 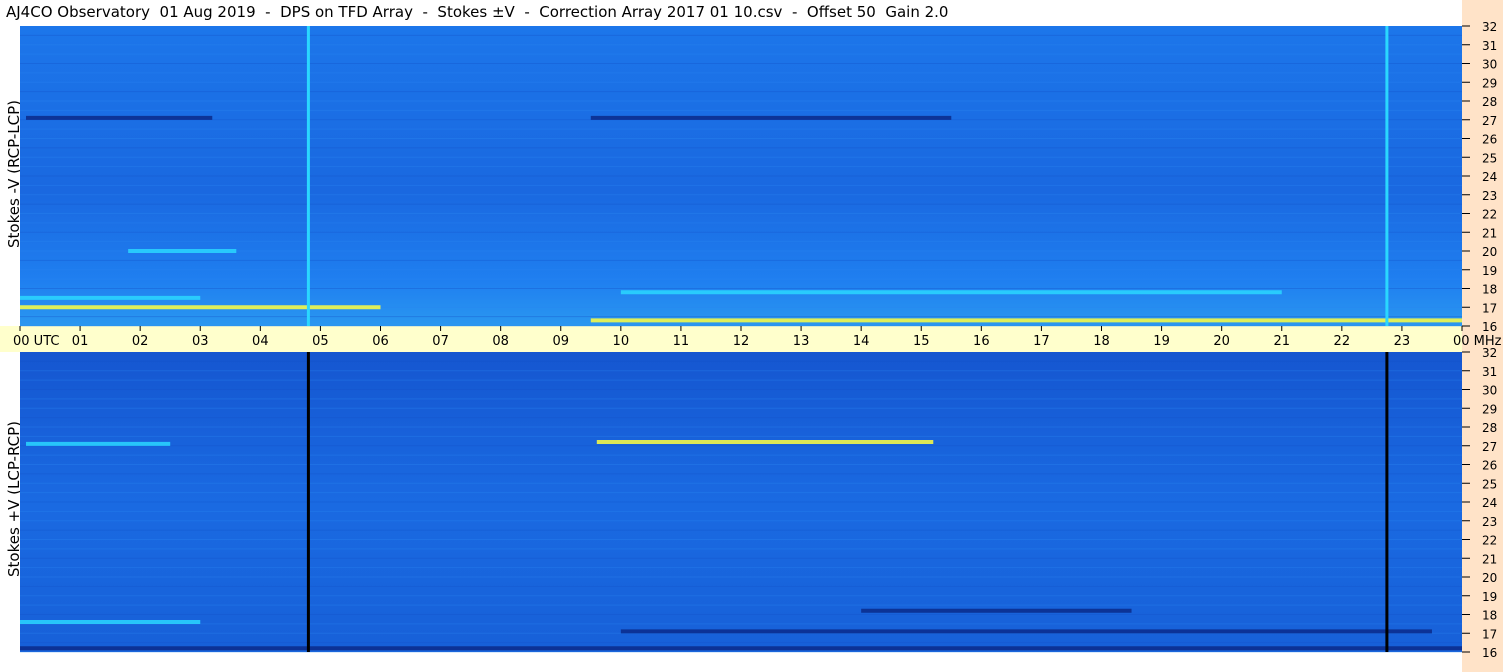 I want to click on time-tick-label: 18, so click(x=1101, y=341).